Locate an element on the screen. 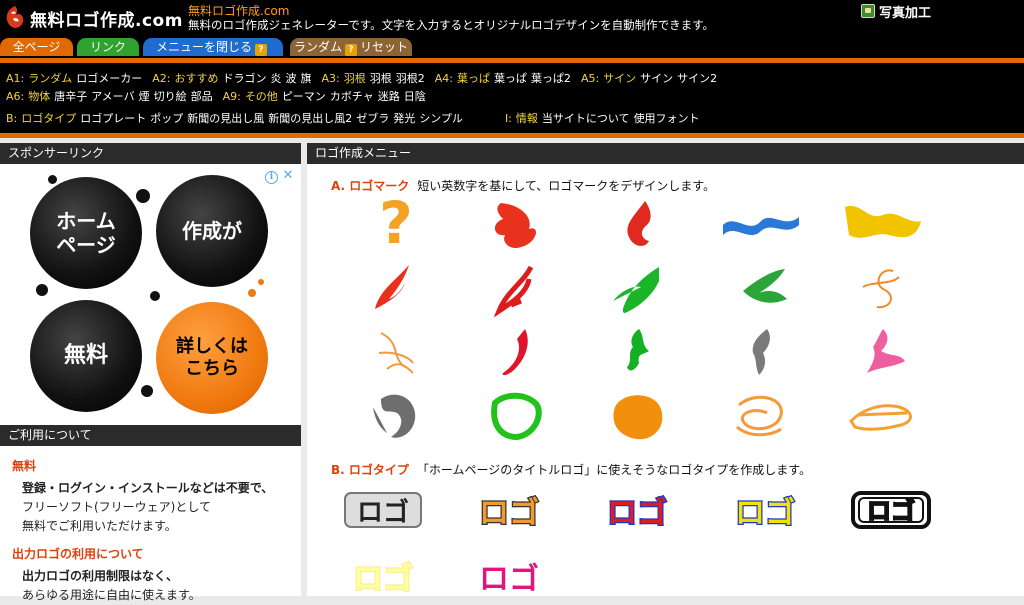  menu-item: 旗 is located at coordinates (305, 78).